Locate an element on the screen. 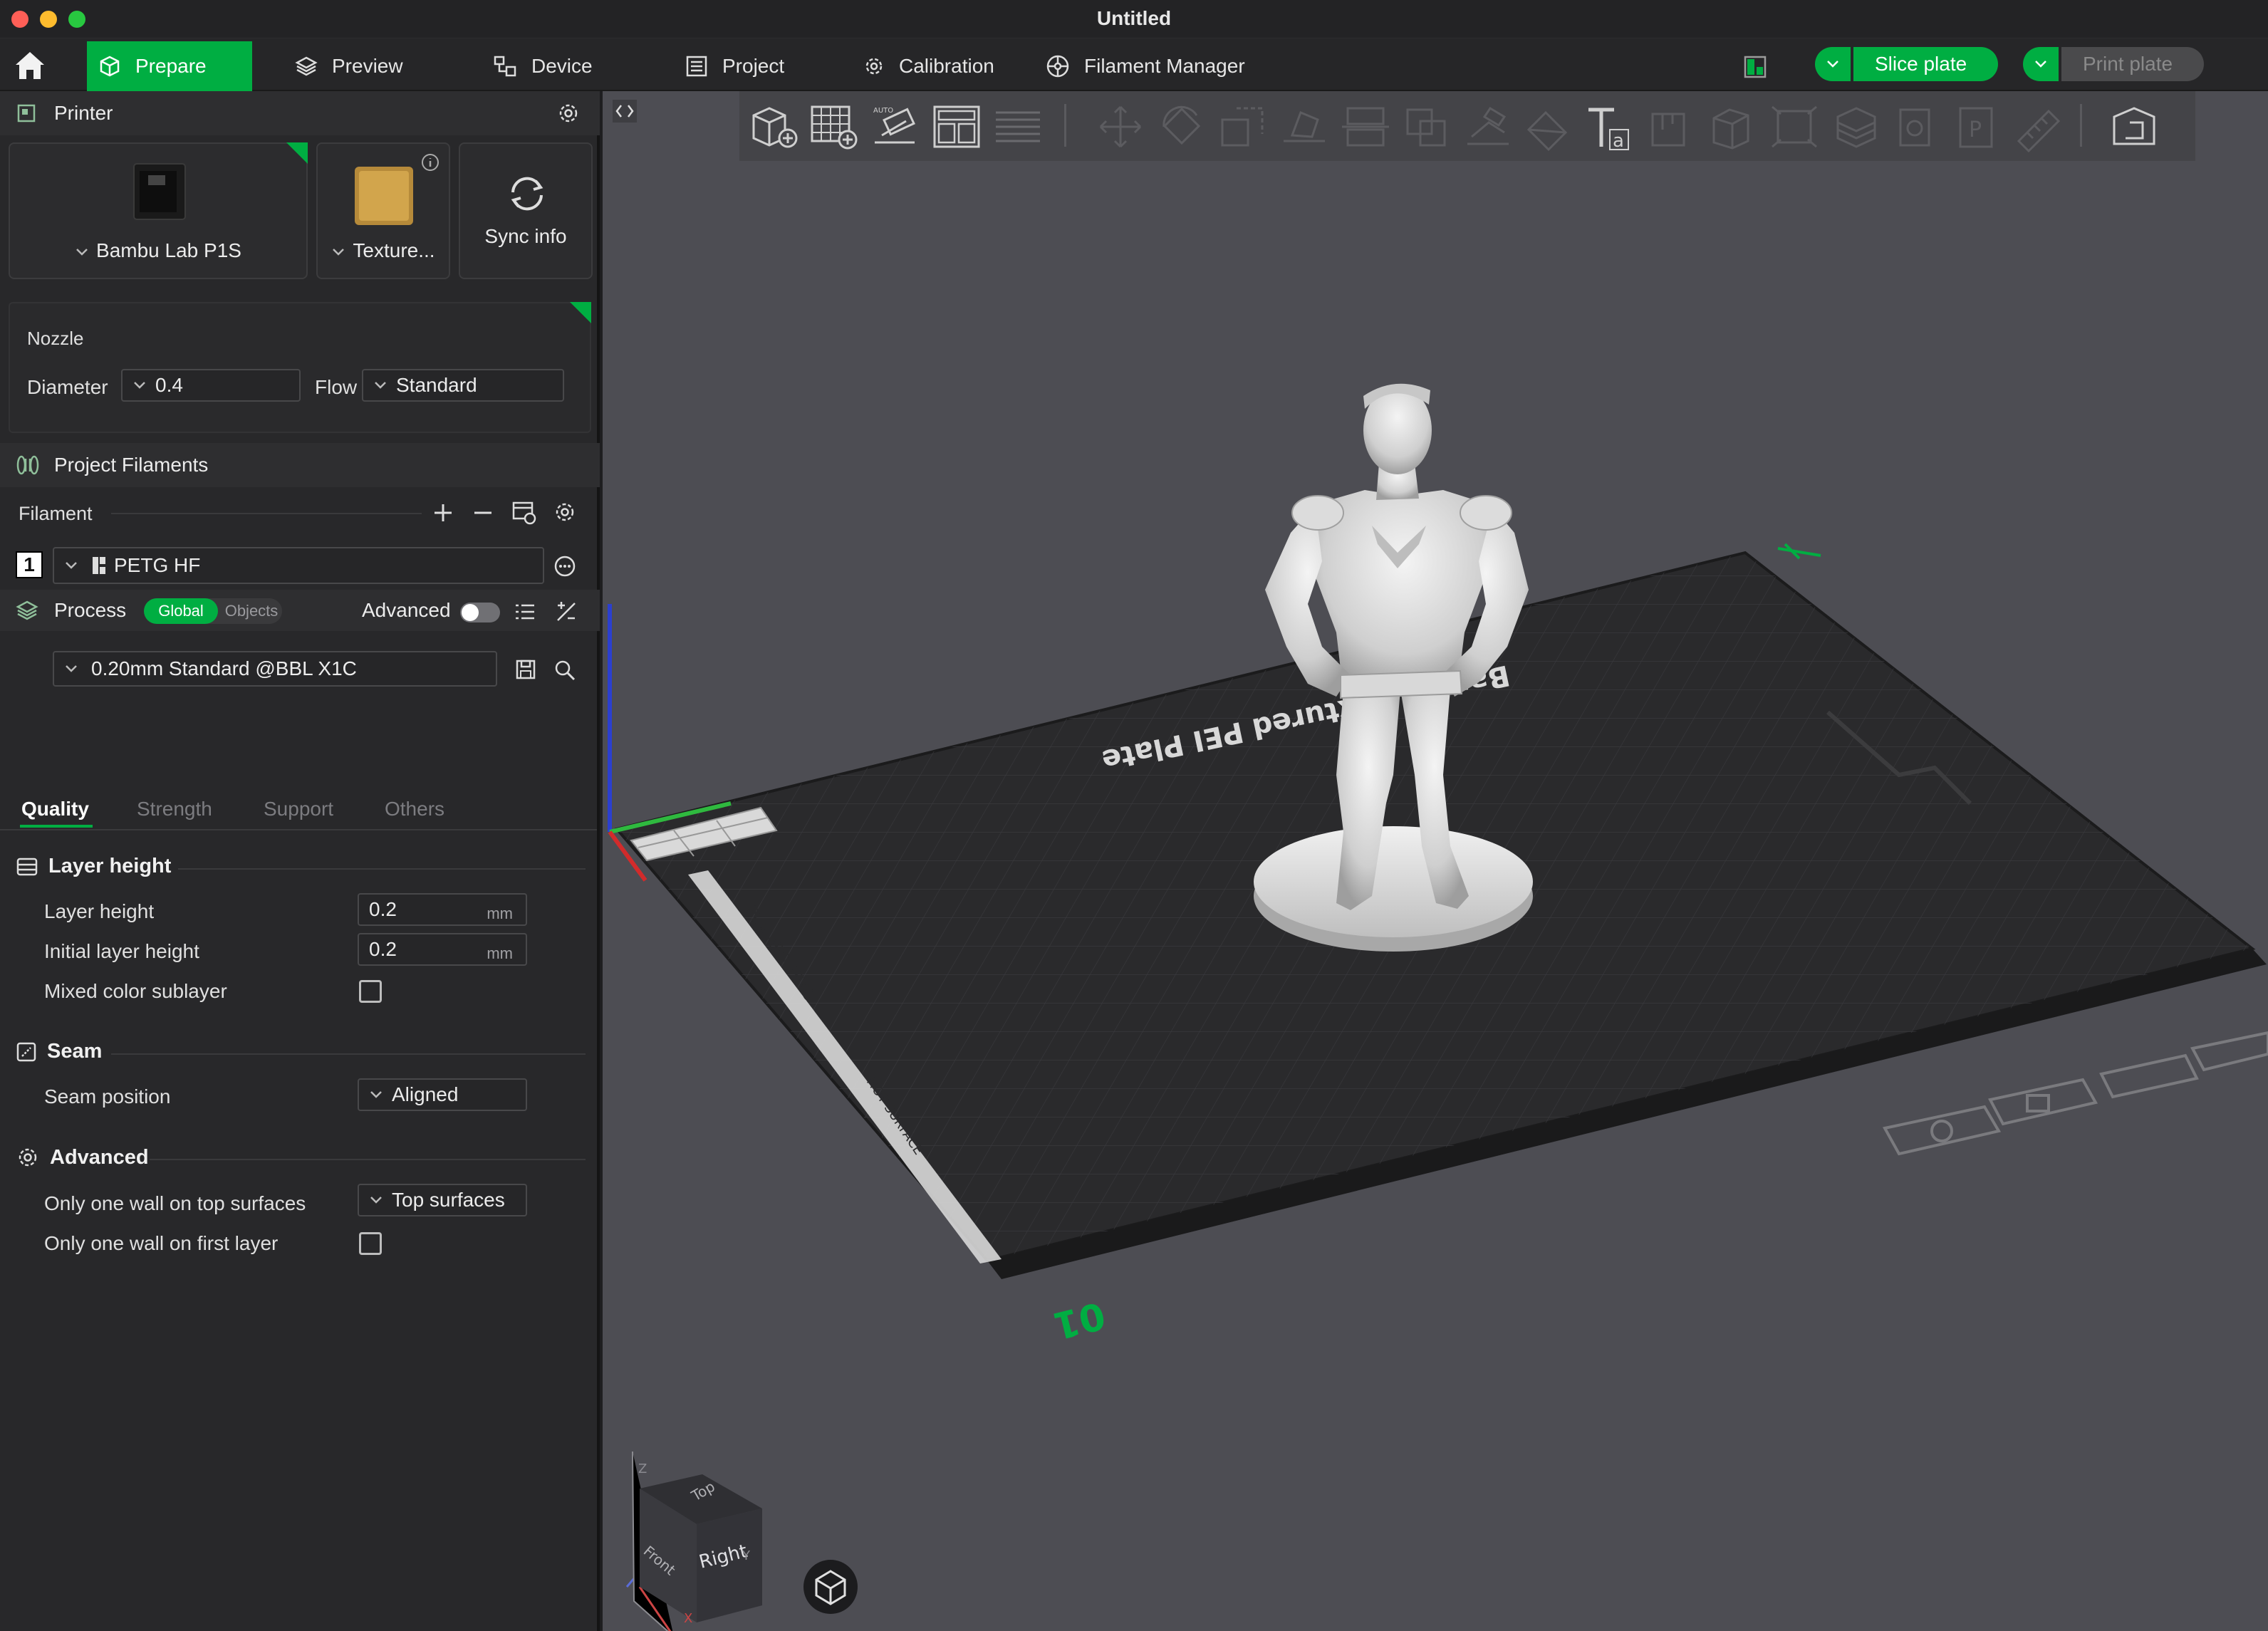 Image resolution: width=2268 pixels, height=1631 pixels. filaments-section-header: Project Filaments is located at coordinates (300, 465).